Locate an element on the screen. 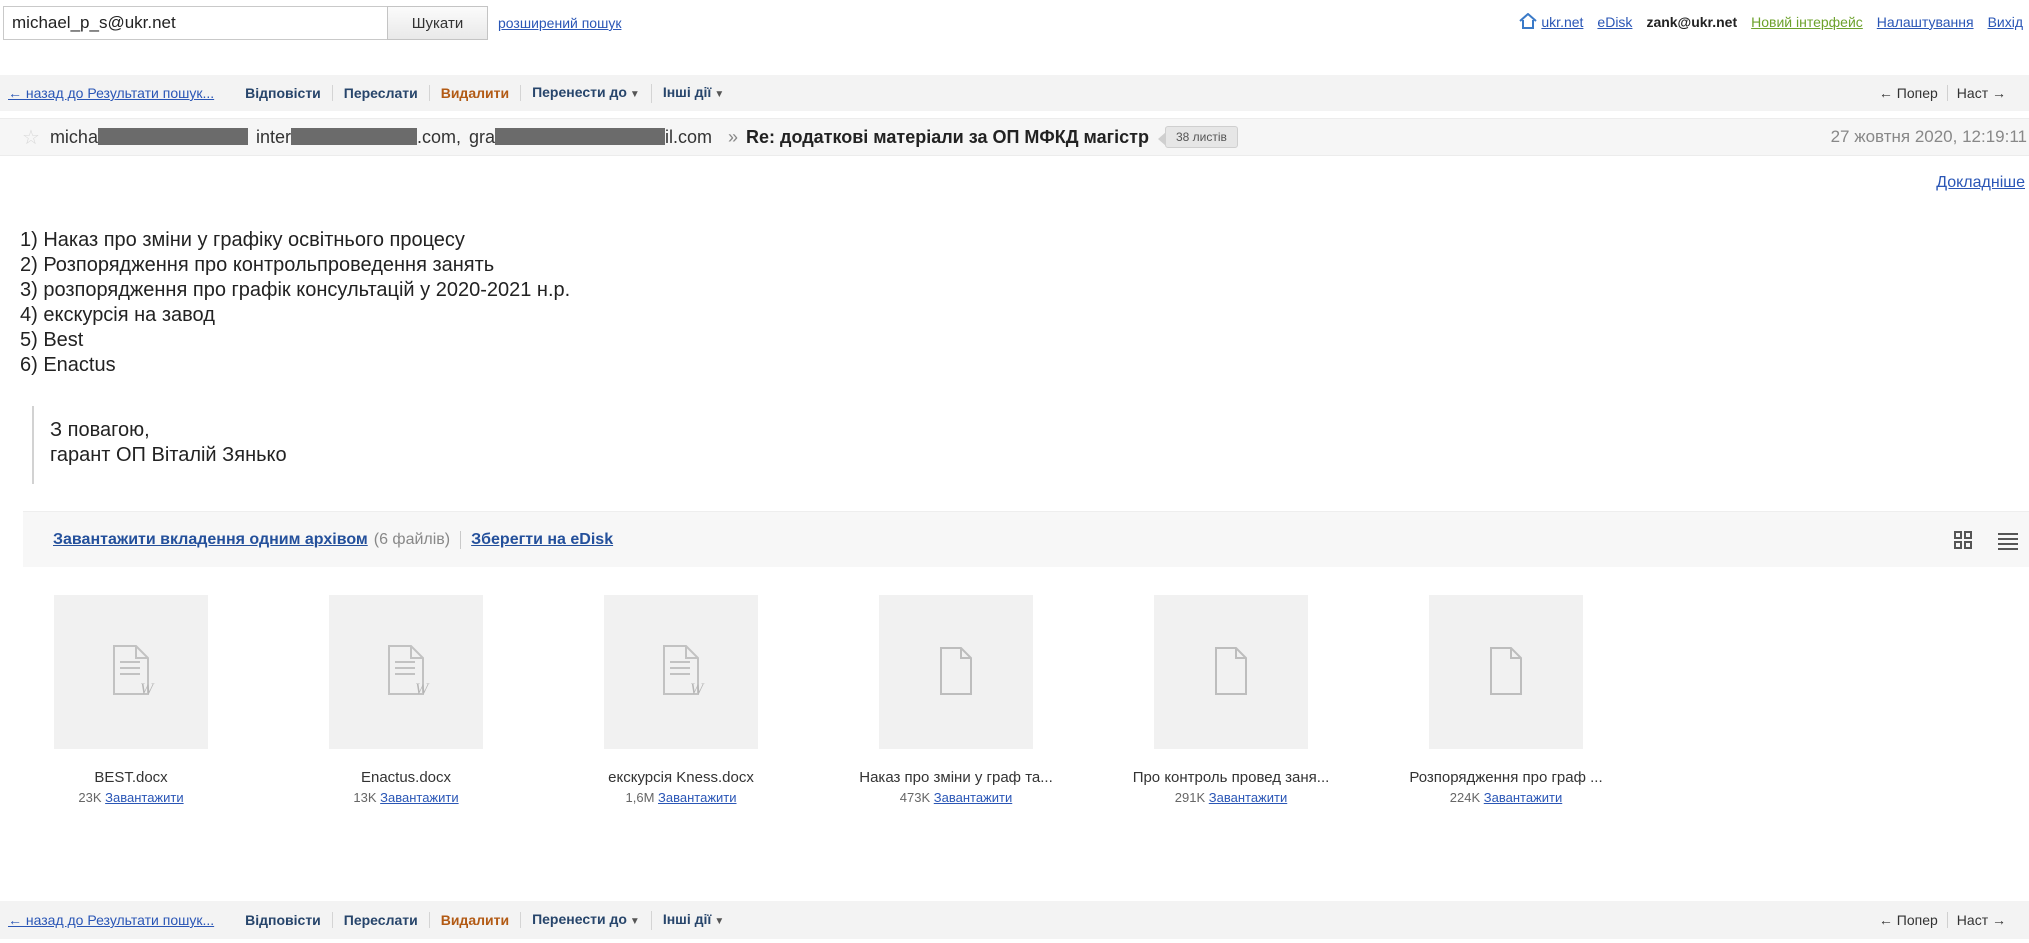 This screenshot has height=943, width=2029. body-line: 5) Best is located at coordinates (52, 340).